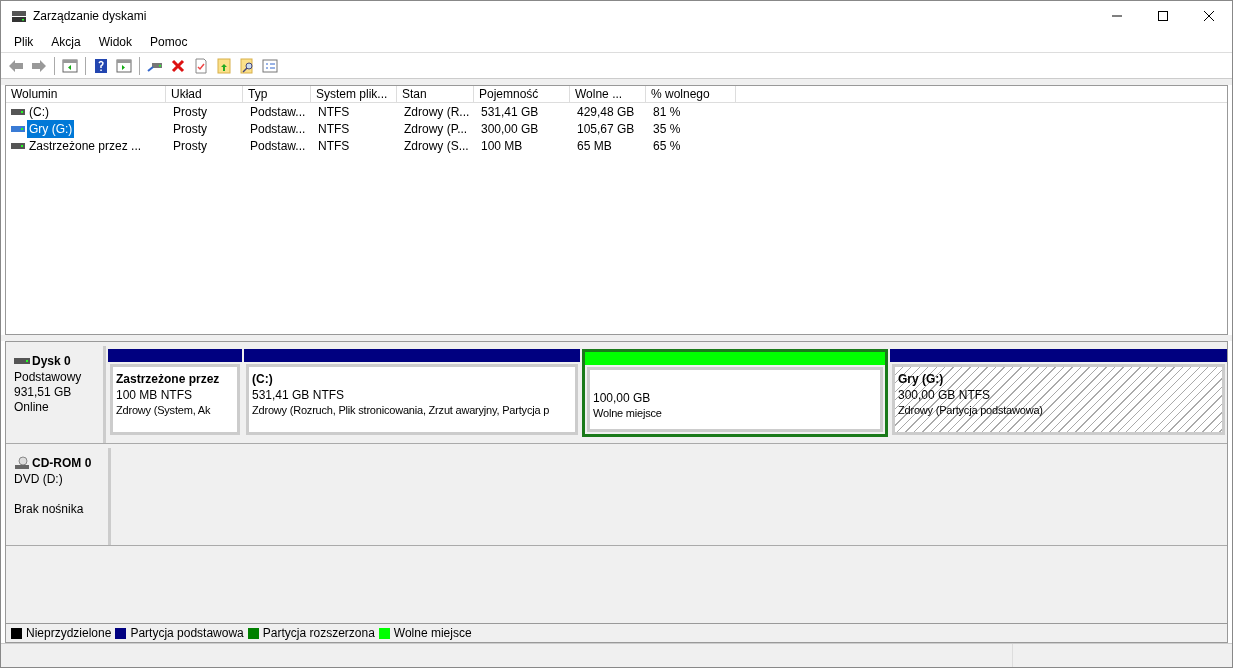 The height and width of the screenshot is (668, 1233). Describe the element at coordinates (62, 463) in the screenshot. I see `disk-name: CD-ROM 0` at that location.